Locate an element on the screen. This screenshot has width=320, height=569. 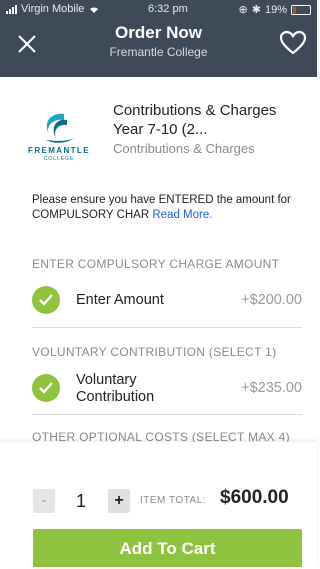
bluetooth-icon: ✱ is located at coordinates (256, 10).